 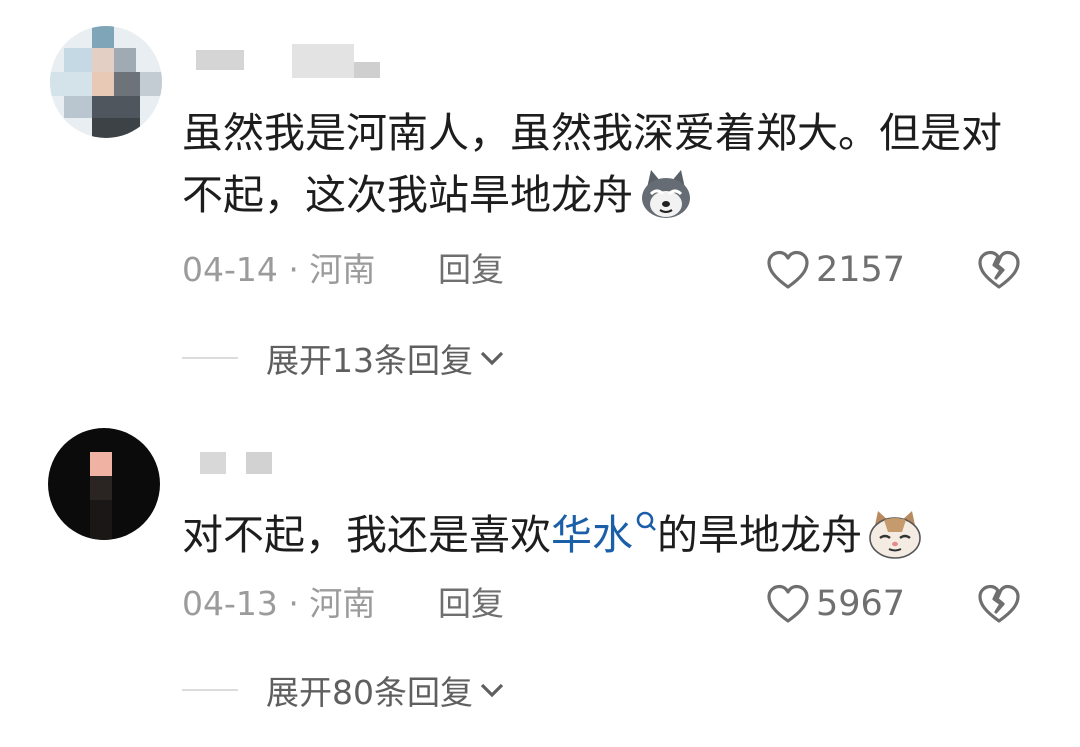 What do you see at coordinates (279, 603) in the screenshot?
I see `comment-date-location: 04-13 · 河南` at bounding box center [279, 603].